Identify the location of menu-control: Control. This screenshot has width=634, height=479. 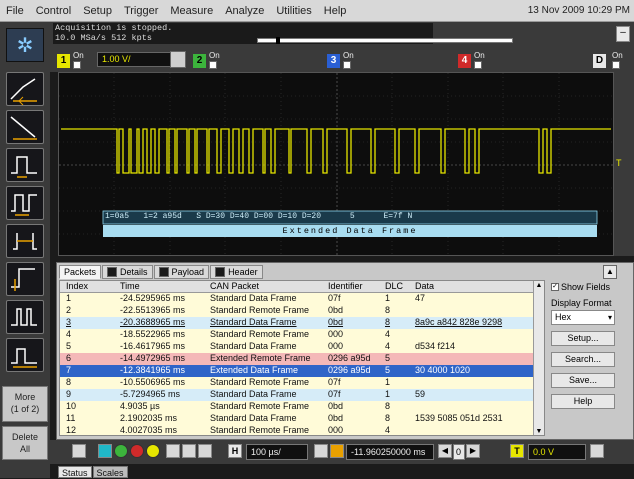
(53, 11).